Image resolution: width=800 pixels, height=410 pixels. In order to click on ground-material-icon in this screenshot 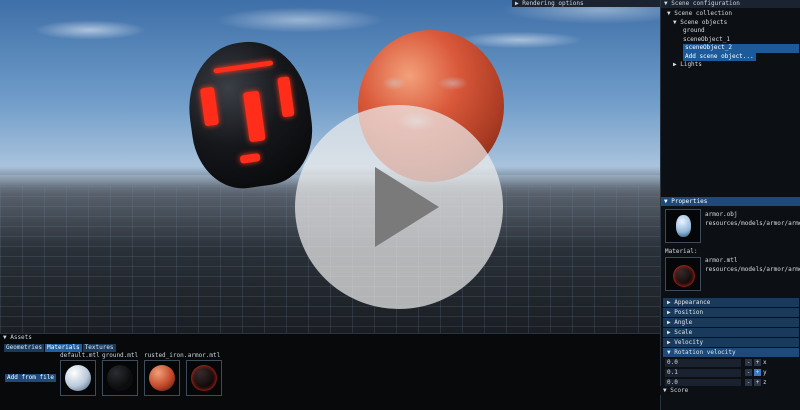, I will do `click(120, 378)`.